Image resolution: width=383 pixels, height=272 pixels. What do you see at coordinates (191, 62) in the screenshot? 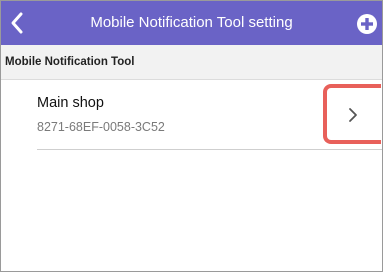
I see `section-header: Mobile Notification Tool` at bounding box center [191, 62].